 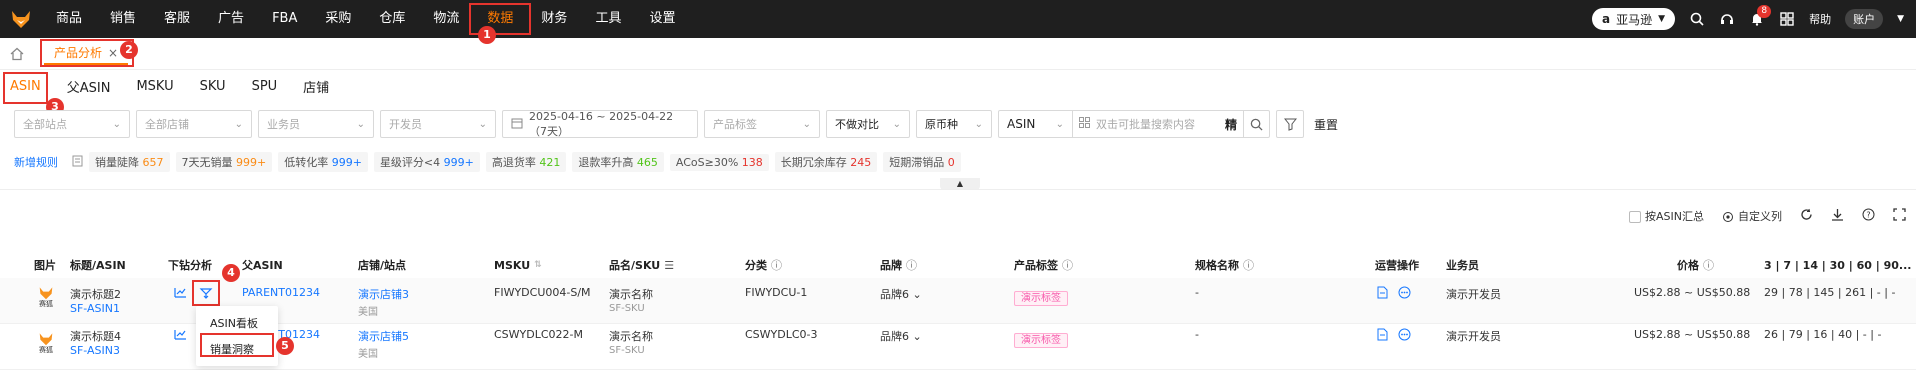 I want to click on headset-icon, so click(x=1727, y=19).